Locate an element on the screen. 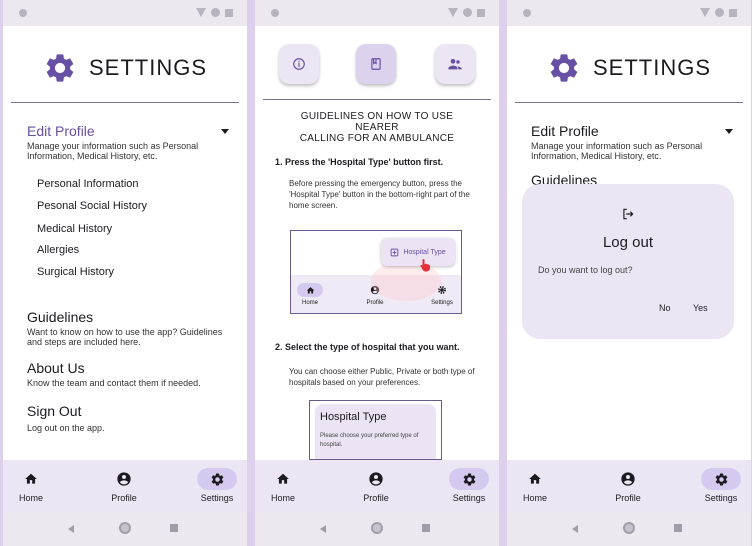 Image resolution: width=752 pixels, height=546 pixels. demo-card-title: Hospital Type is located at coordinates (353, 417).